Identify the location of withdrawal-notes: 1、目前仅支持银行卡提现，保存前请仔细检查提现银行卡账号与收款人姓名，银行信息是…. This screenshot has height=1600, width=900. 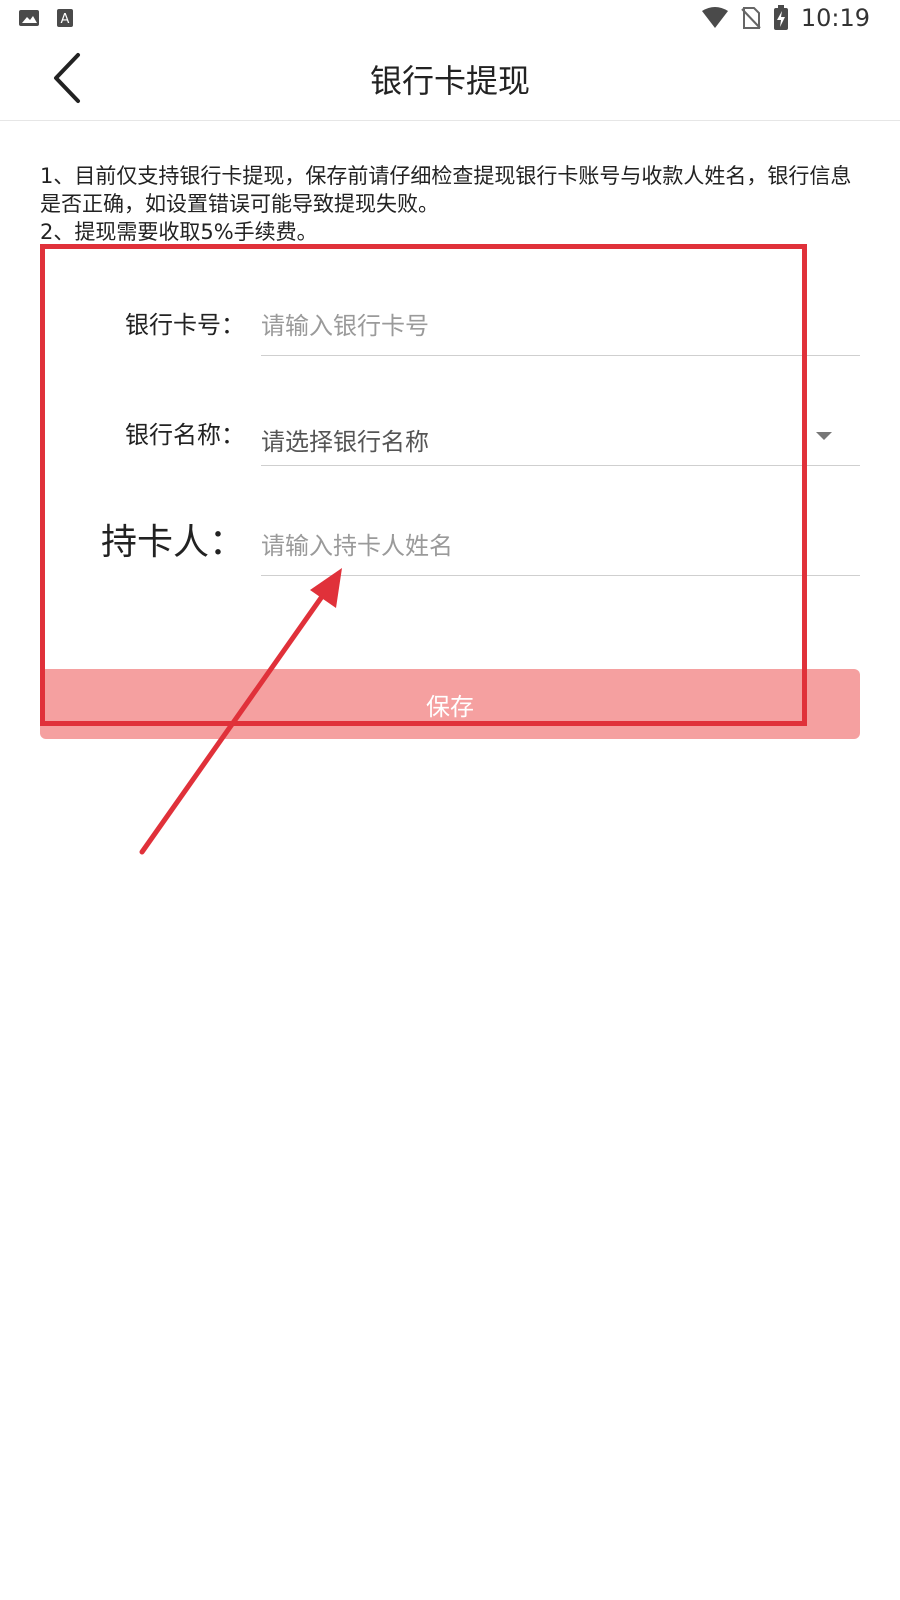
(450, 204).